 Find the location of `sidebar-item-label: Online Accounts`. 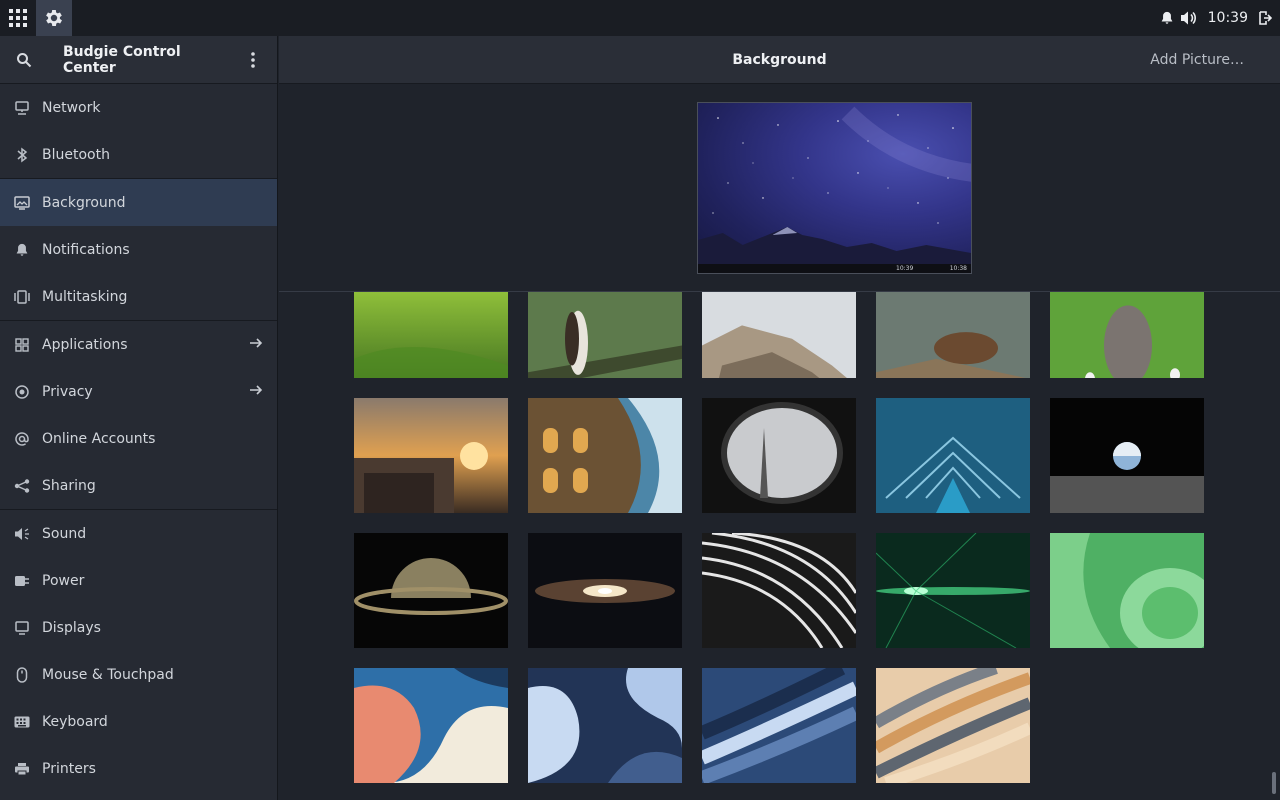

sidebar-item-label: Online Accounts is located at coordinates (99, 438).